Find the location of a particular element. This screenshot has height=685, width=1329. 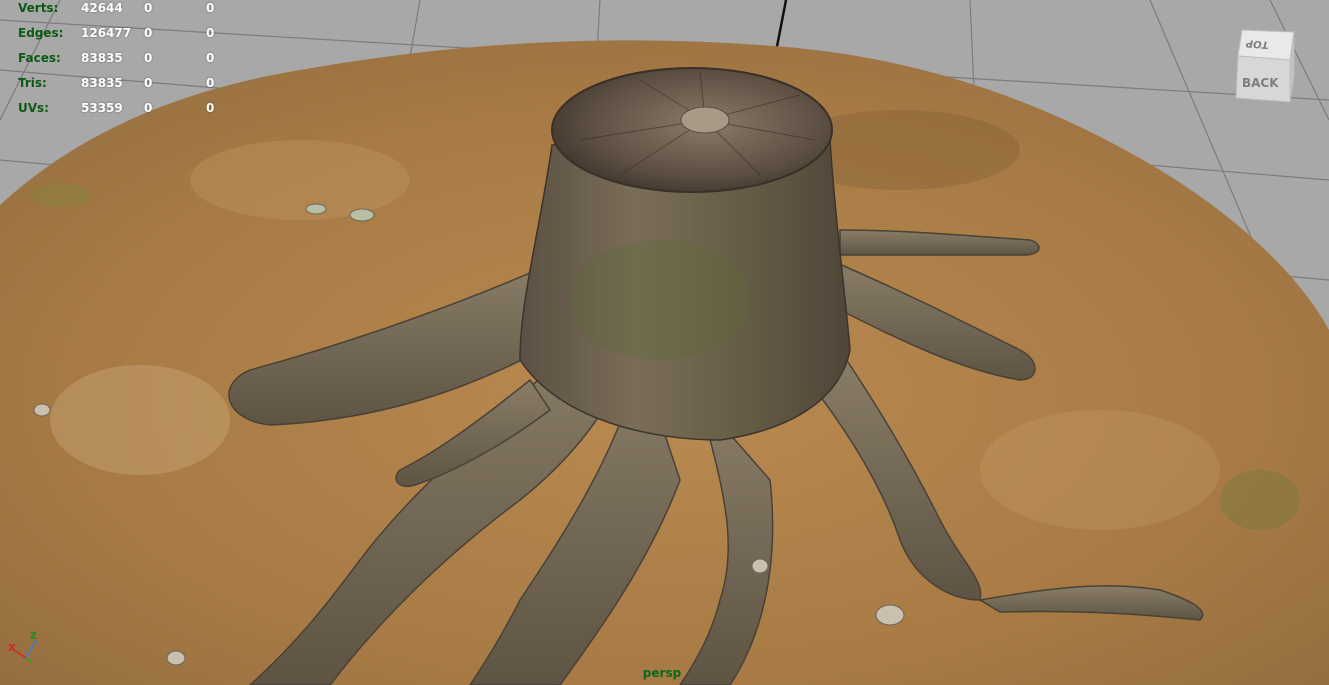

hud-label: Faces: is located at coordinates (39, 58).